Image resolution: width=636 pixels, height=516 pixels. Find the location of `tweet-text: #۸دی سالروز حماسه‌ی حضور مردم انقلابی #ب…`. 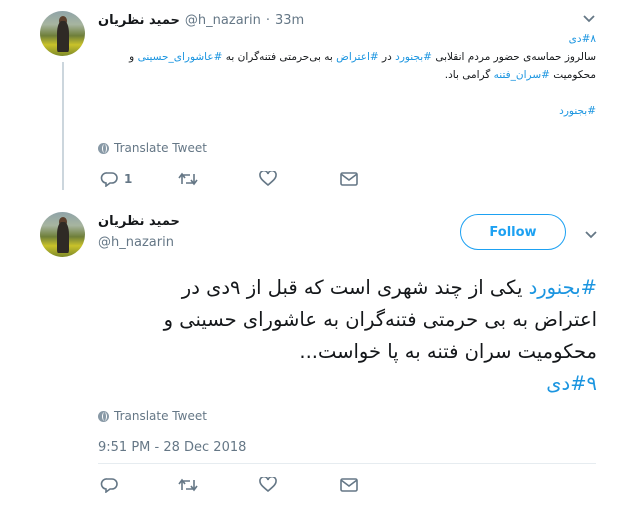

tweet-text: #۸دی سالروز حماسه‌ی حضور مردم انقلابی #ب… is located at coordinates (347, 75).